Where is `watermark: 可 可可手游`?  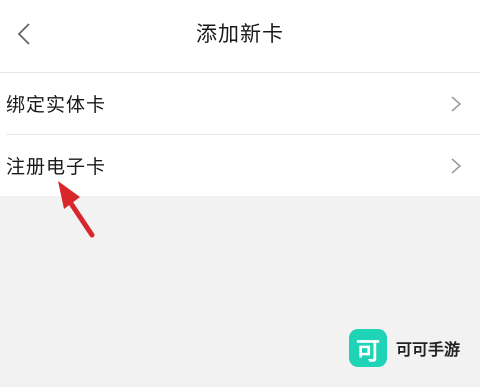 watermark: 可 可可手游 is located at coordinates (404, 348).